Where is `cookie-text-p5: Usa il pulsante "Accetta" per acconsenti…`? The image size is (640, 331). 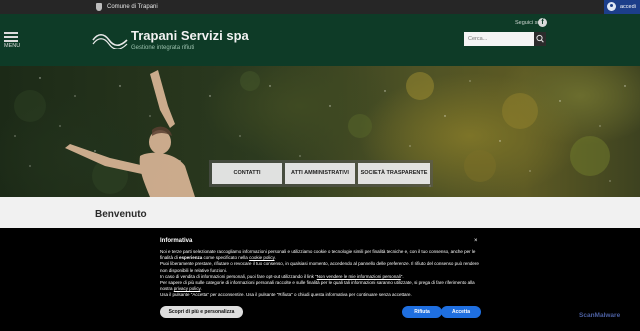
cookie-text-p5: Usa il pulsante "Accetta" per acconsenti… is located at coordinates (286, 295).